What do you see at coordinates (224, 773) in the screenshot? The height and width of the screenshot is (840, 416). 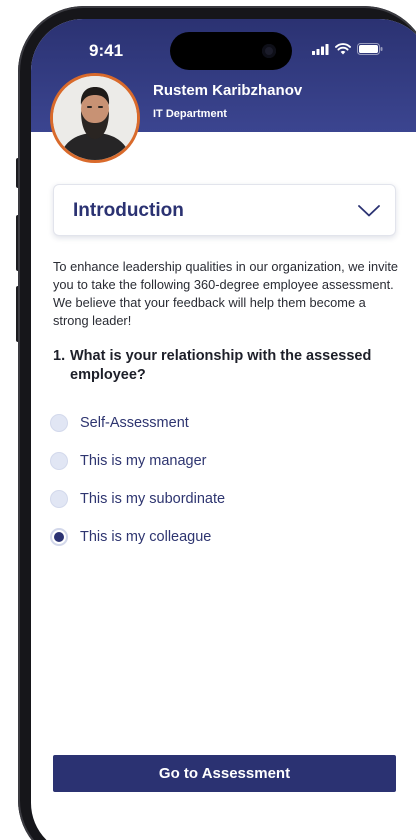 I see `go-to-assessment-button: Go to Assessment` at bounding box center [224, 773].